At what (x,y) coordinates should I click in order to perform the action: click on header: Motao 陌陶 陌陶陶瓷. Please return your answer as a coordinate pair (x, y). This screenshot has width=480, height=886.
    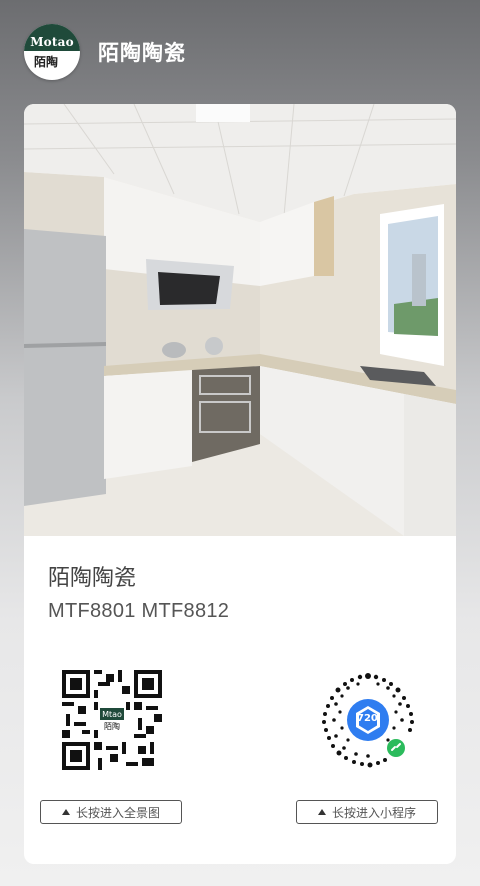
    Looking at the image, I should click on (105, 52).